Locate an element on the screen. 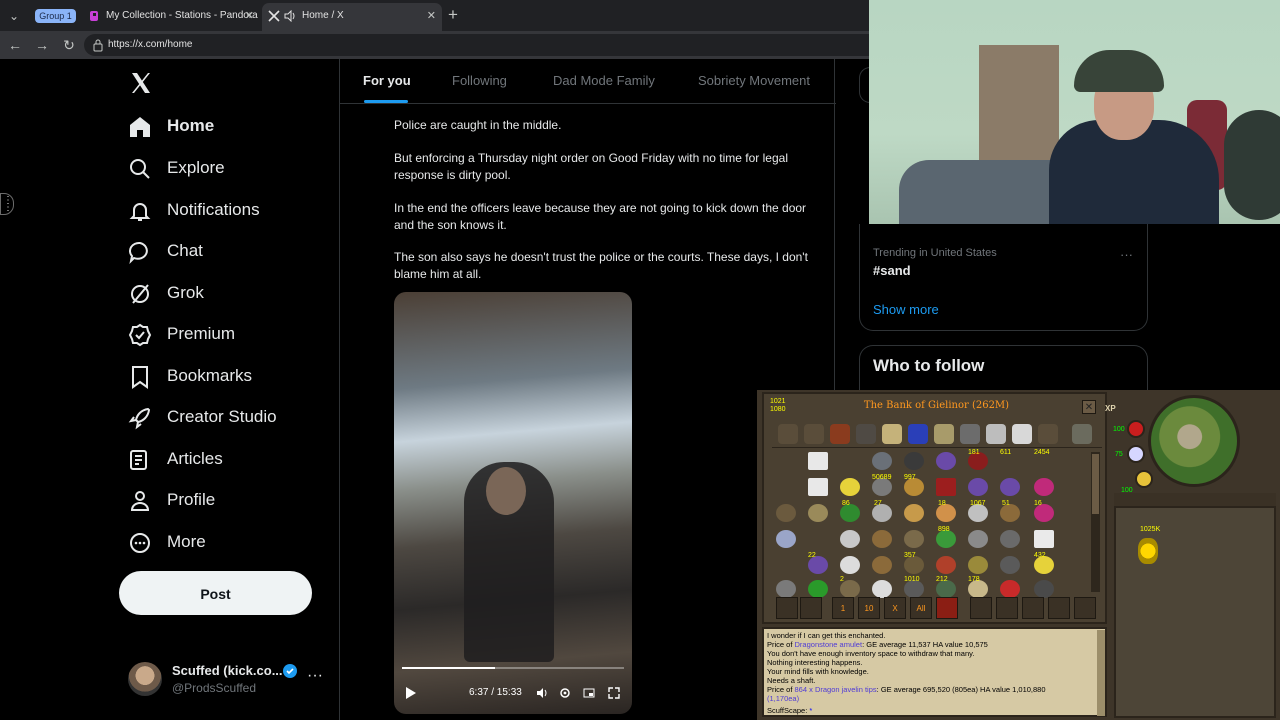 This screenshot has width=1280, height=720. withdraw-all-button is located at coordinates (947, 608).